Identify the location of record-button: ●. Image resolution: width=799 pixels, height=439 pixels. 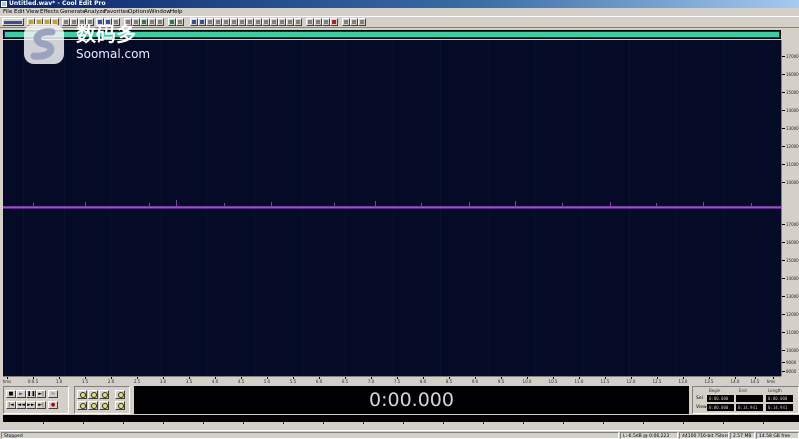
(53, 405).